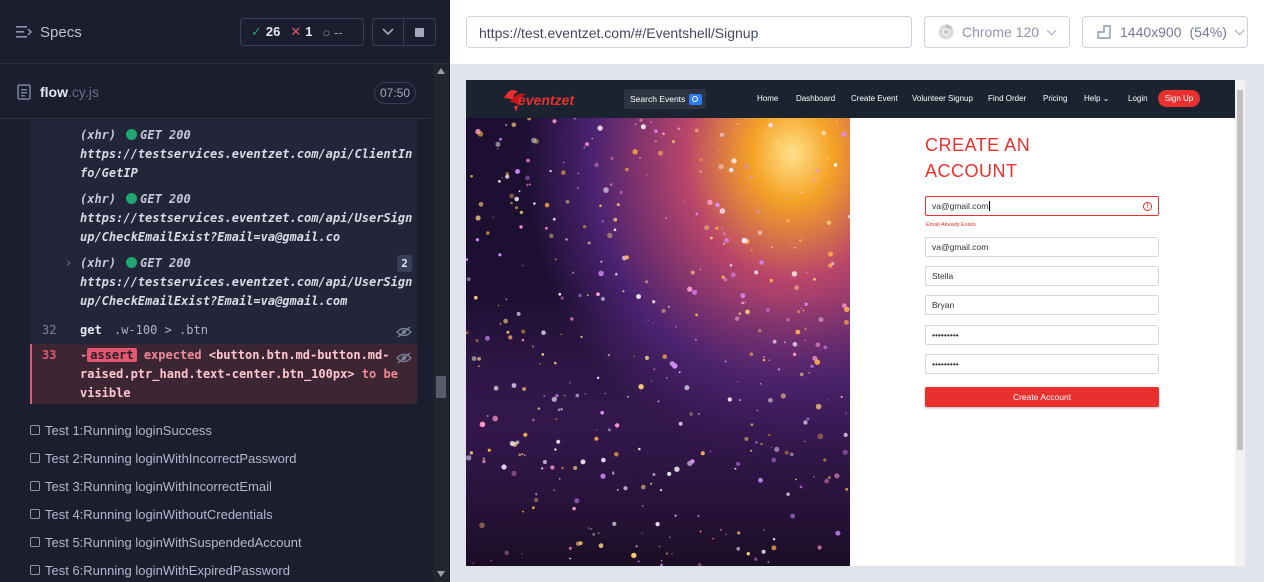 The image size is (1264, 582). Describe the element at coordinates (49, 355) in the screenshot. I see `command-number: 33` at that location.